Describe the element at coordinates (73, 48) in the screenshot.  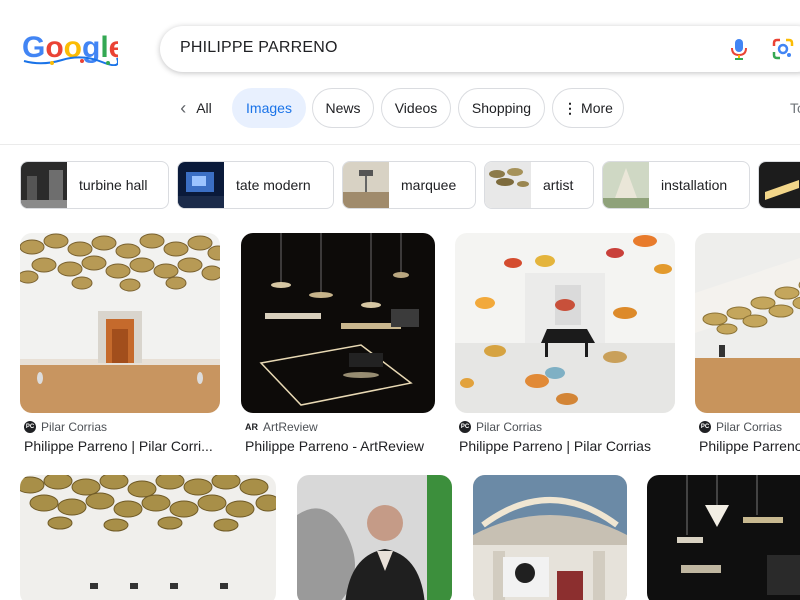
I see `google-doodle-logo: Google` at that location.